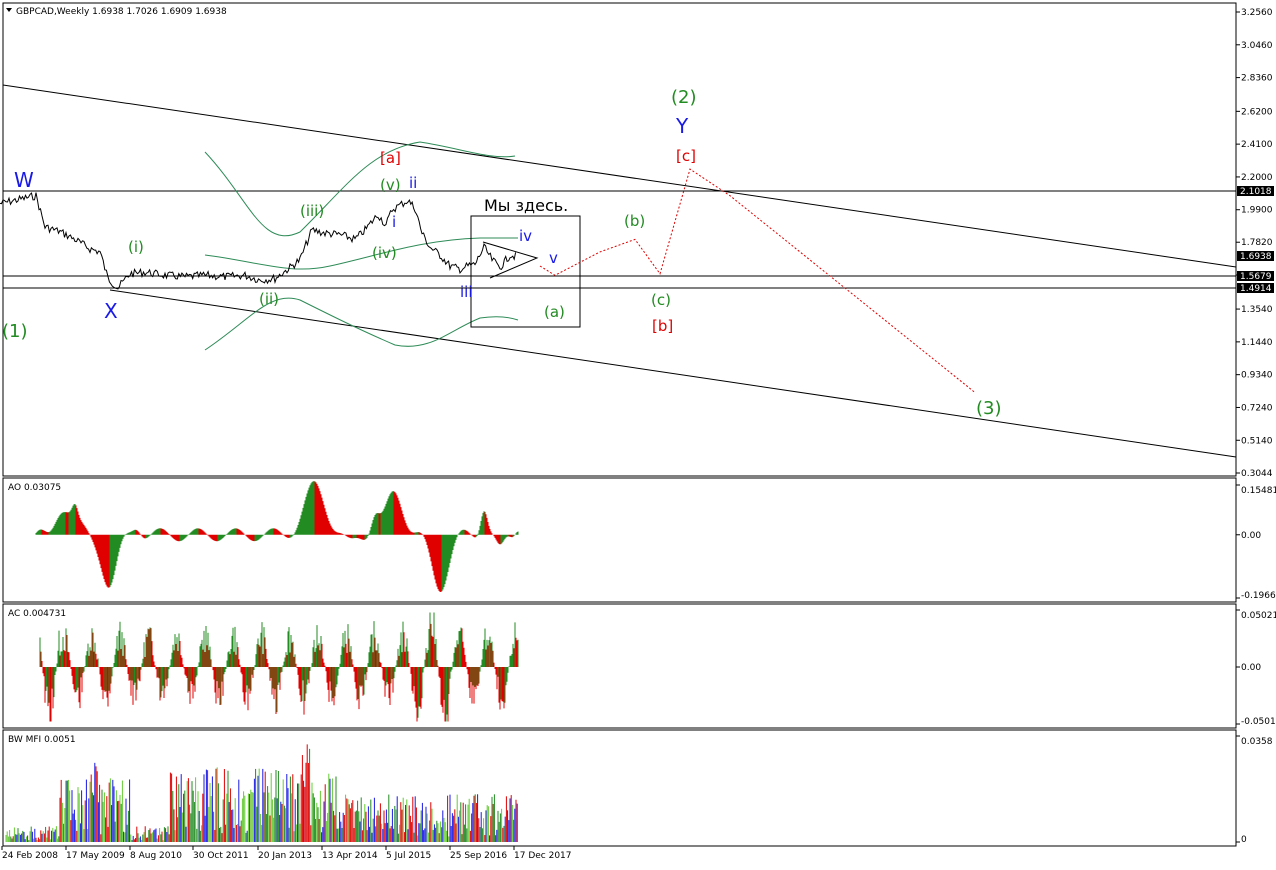 This screenshot has width=1276, height=870. Describe the element at coordinates (1256, 257) in the screenshot. I see `price-mark-label: 1.6938` at that location.